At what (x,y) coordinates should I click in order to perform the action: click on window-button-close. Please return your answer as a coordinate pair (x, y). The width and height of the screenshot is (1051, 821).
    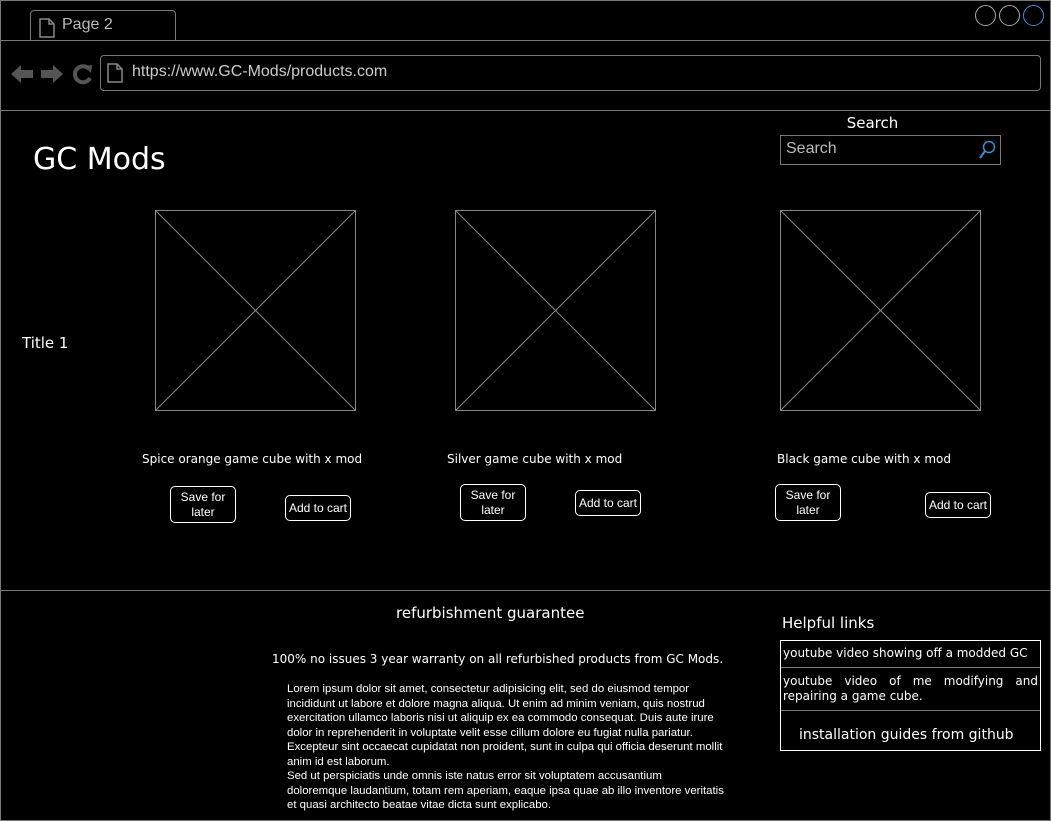
    Looking at the image, I should click on (1033, 15).